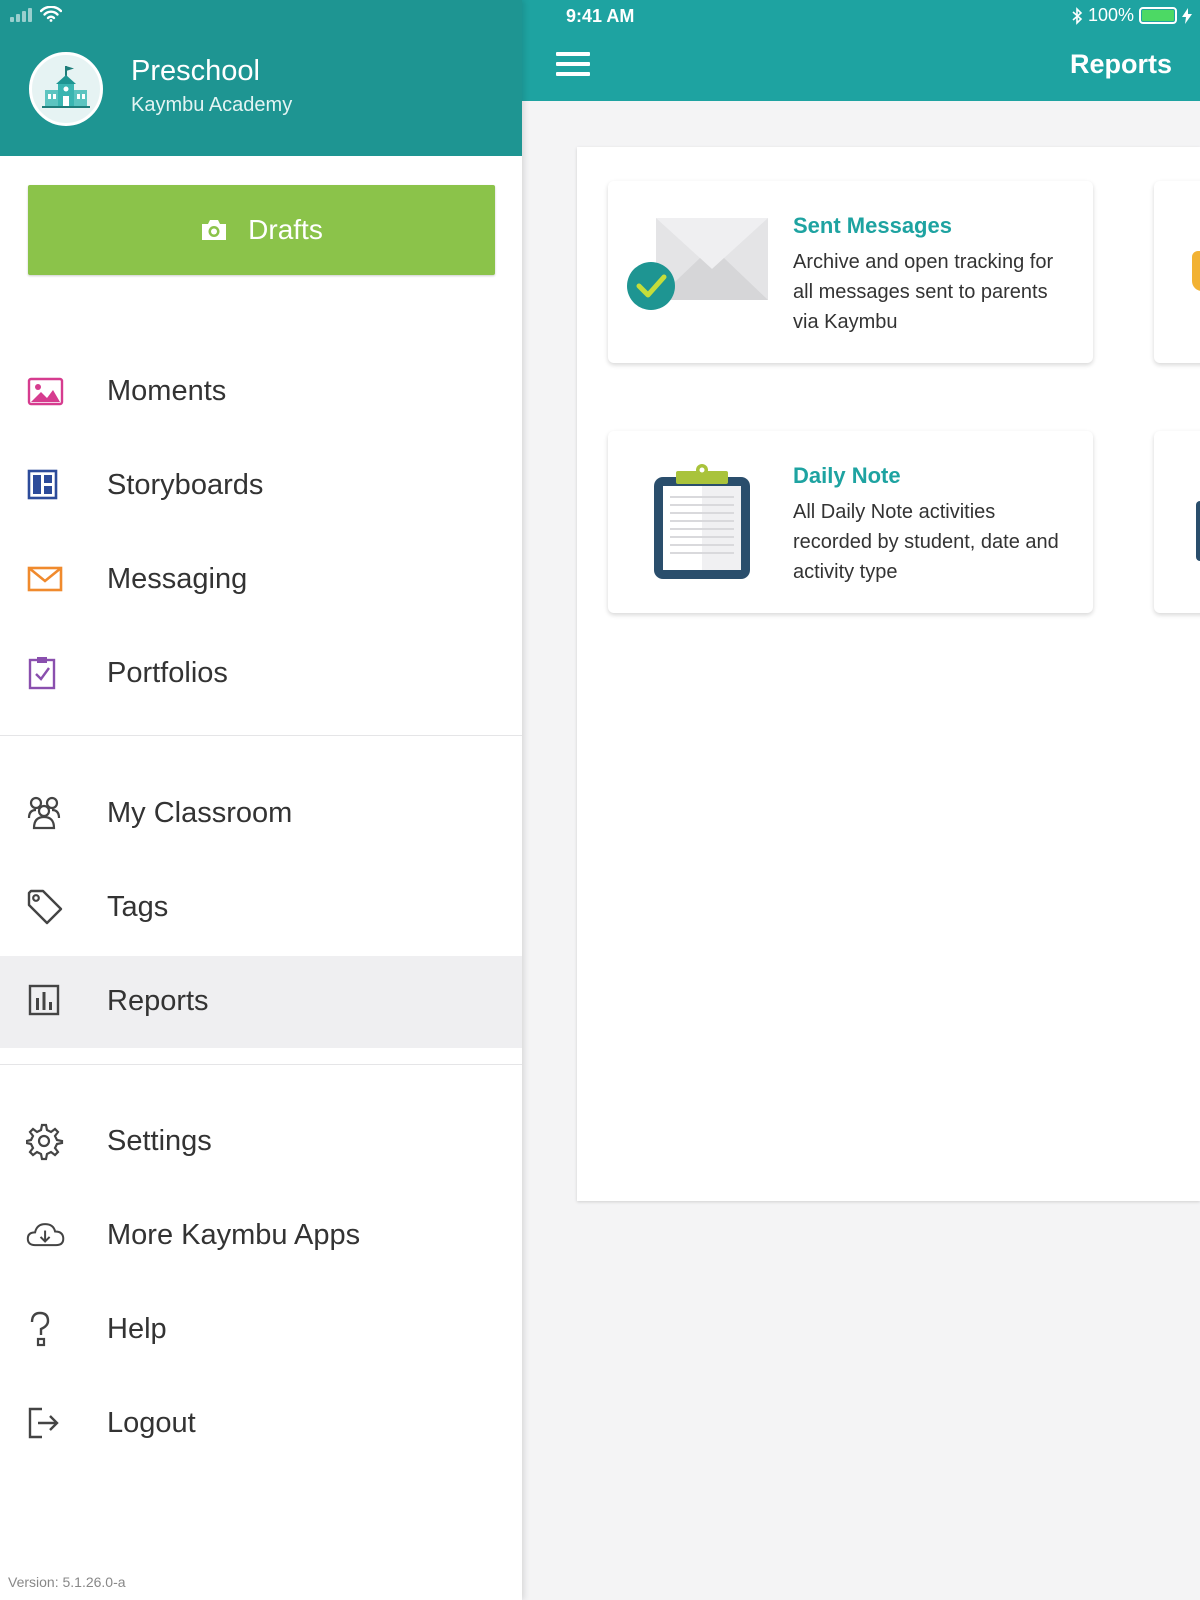 This screenshot has width=1200, height=1600. Describe the element at coordinates (261, 1002) in the screenshot. I see `sidebar-item-reports: Reports` at that location.